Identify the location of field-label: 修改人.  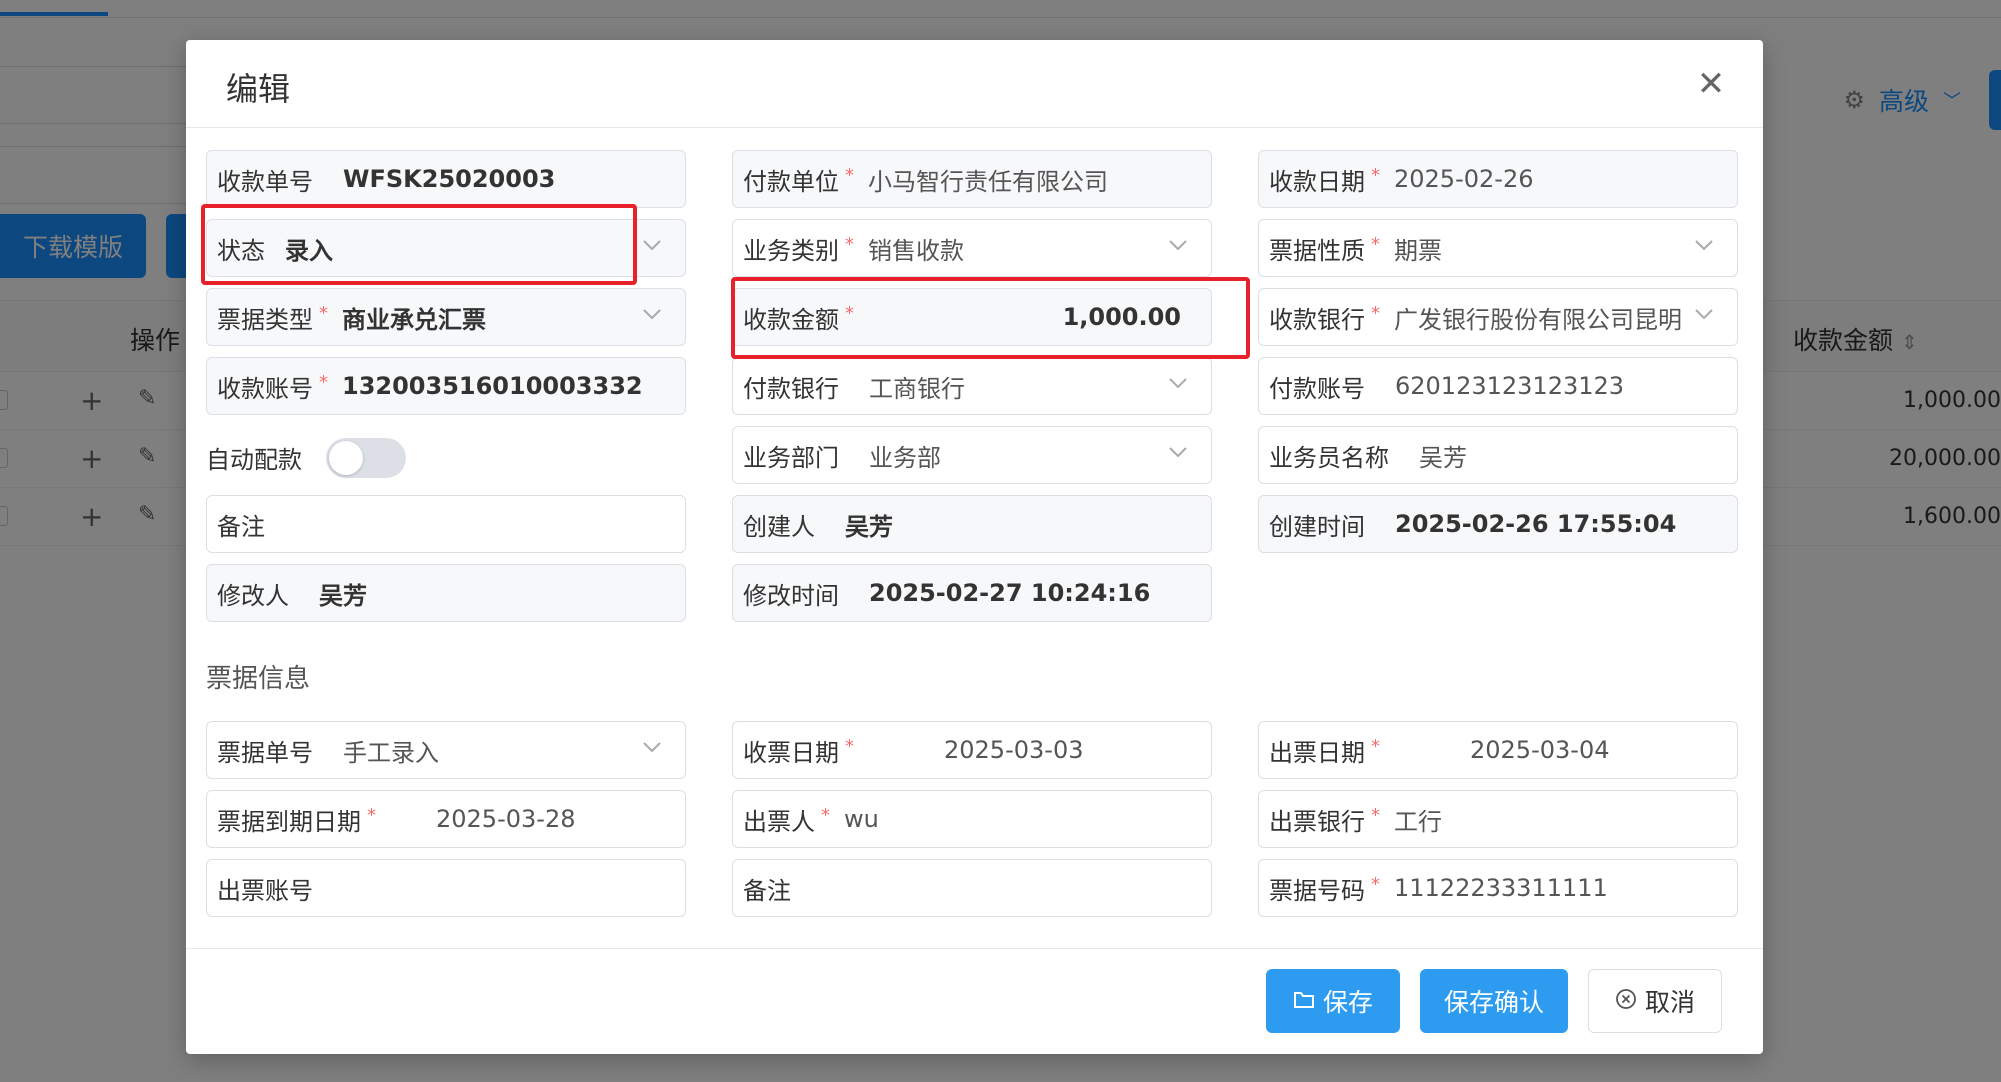
(253, 595).